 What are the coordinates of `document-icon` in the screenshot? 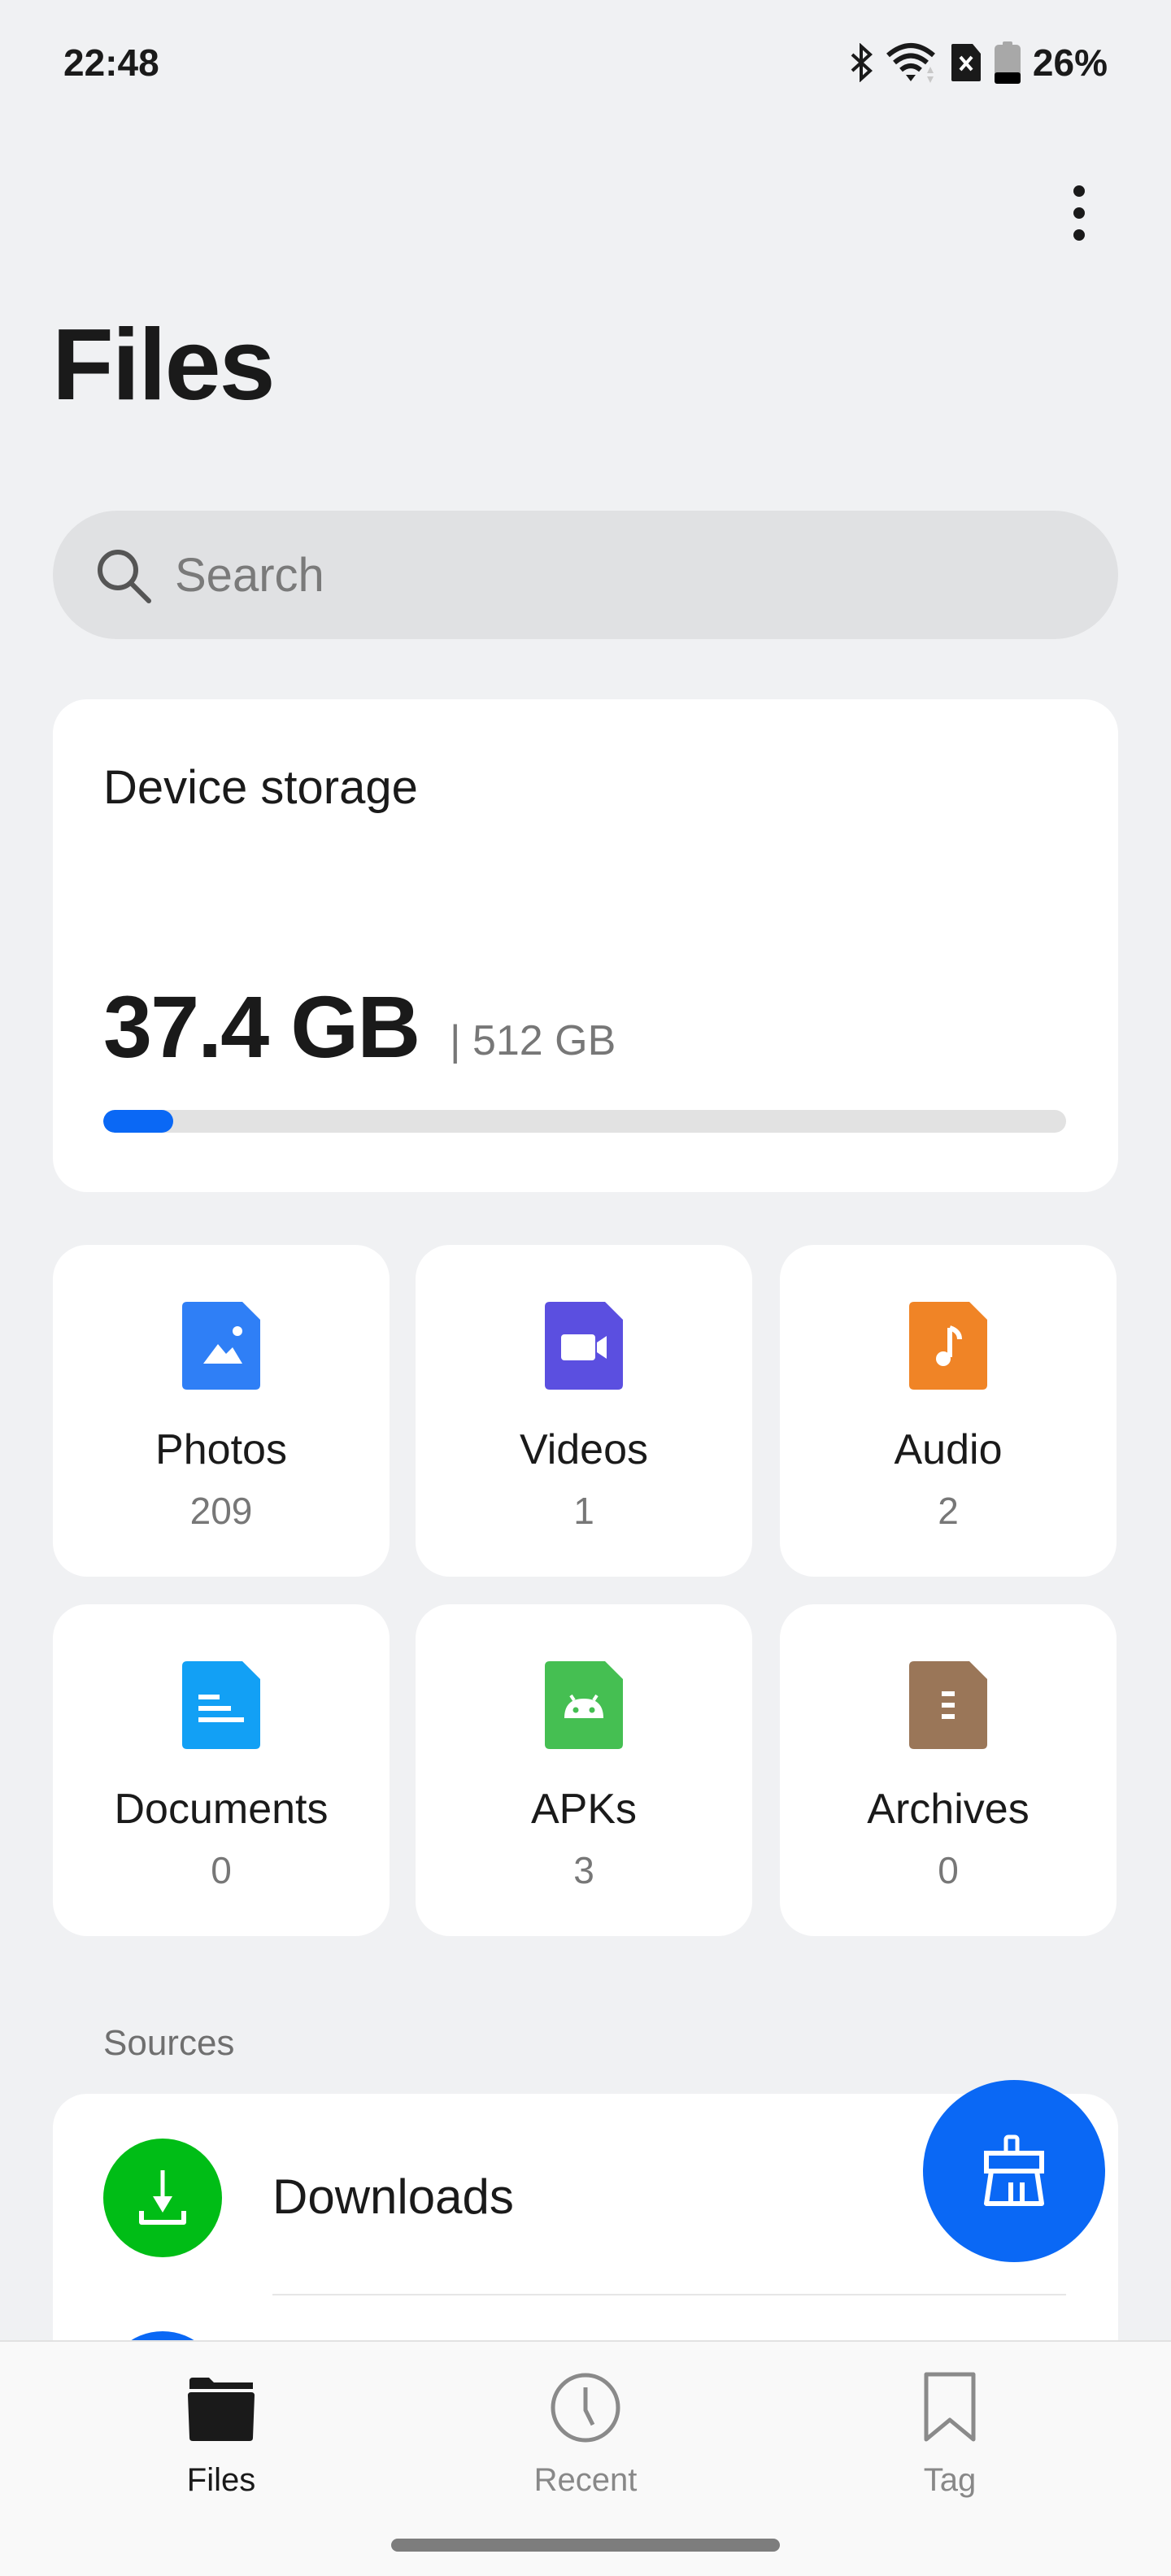 It's located at (221, 1705).